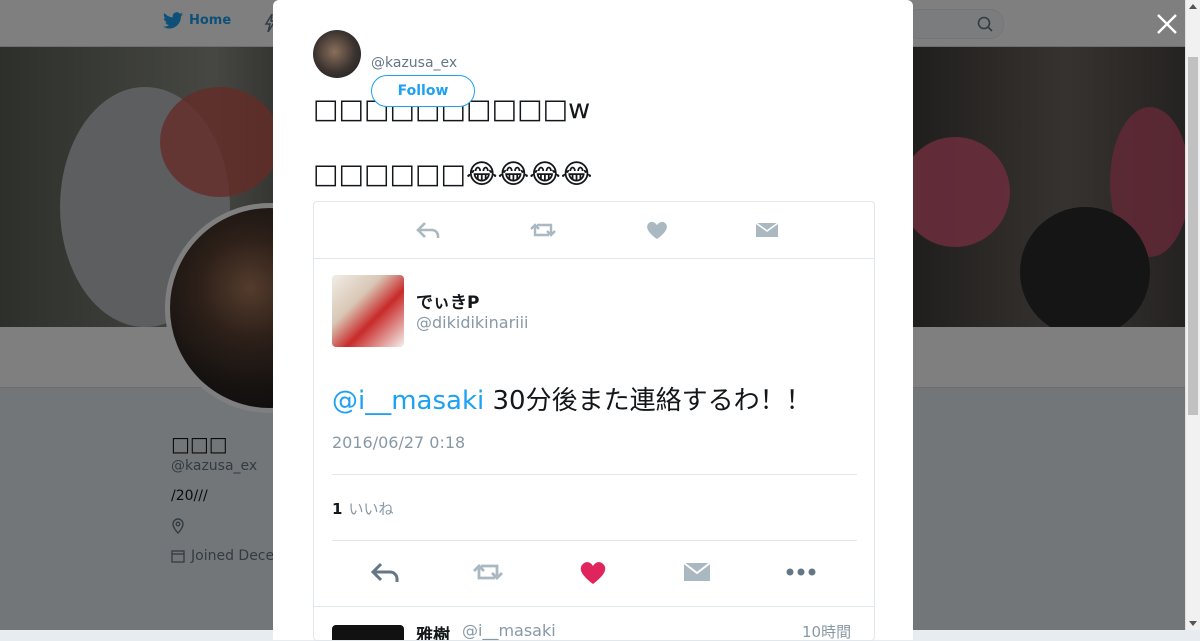 The image size is (1200, 641). Describe the element at coordinates (371, 509) in the screenshot. I see `like-count-label: いいね` at that location.